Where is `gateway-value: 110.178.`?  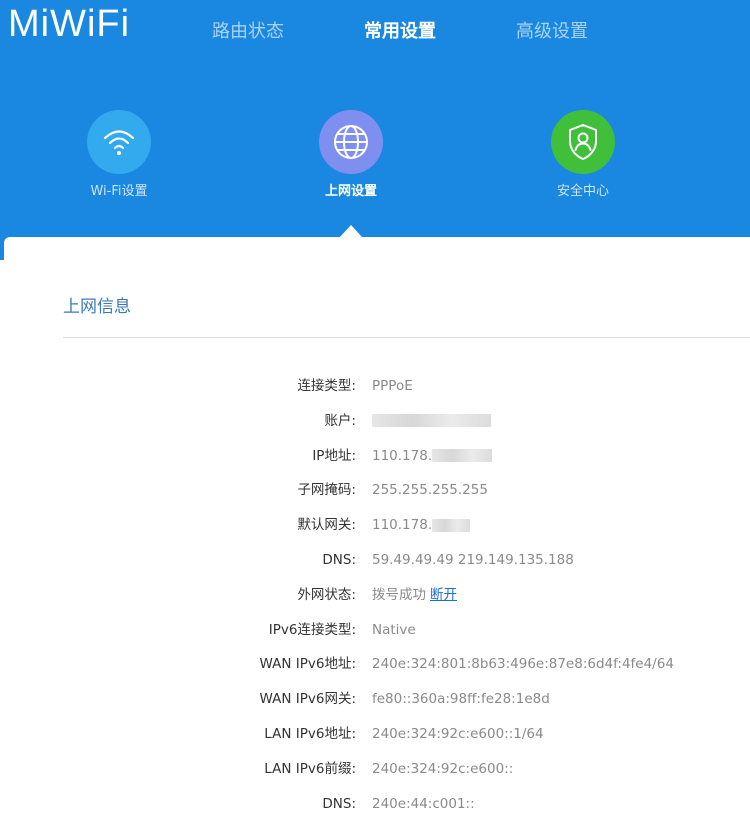
gateway-value: 110.178. is located at coordinates (421, 525).